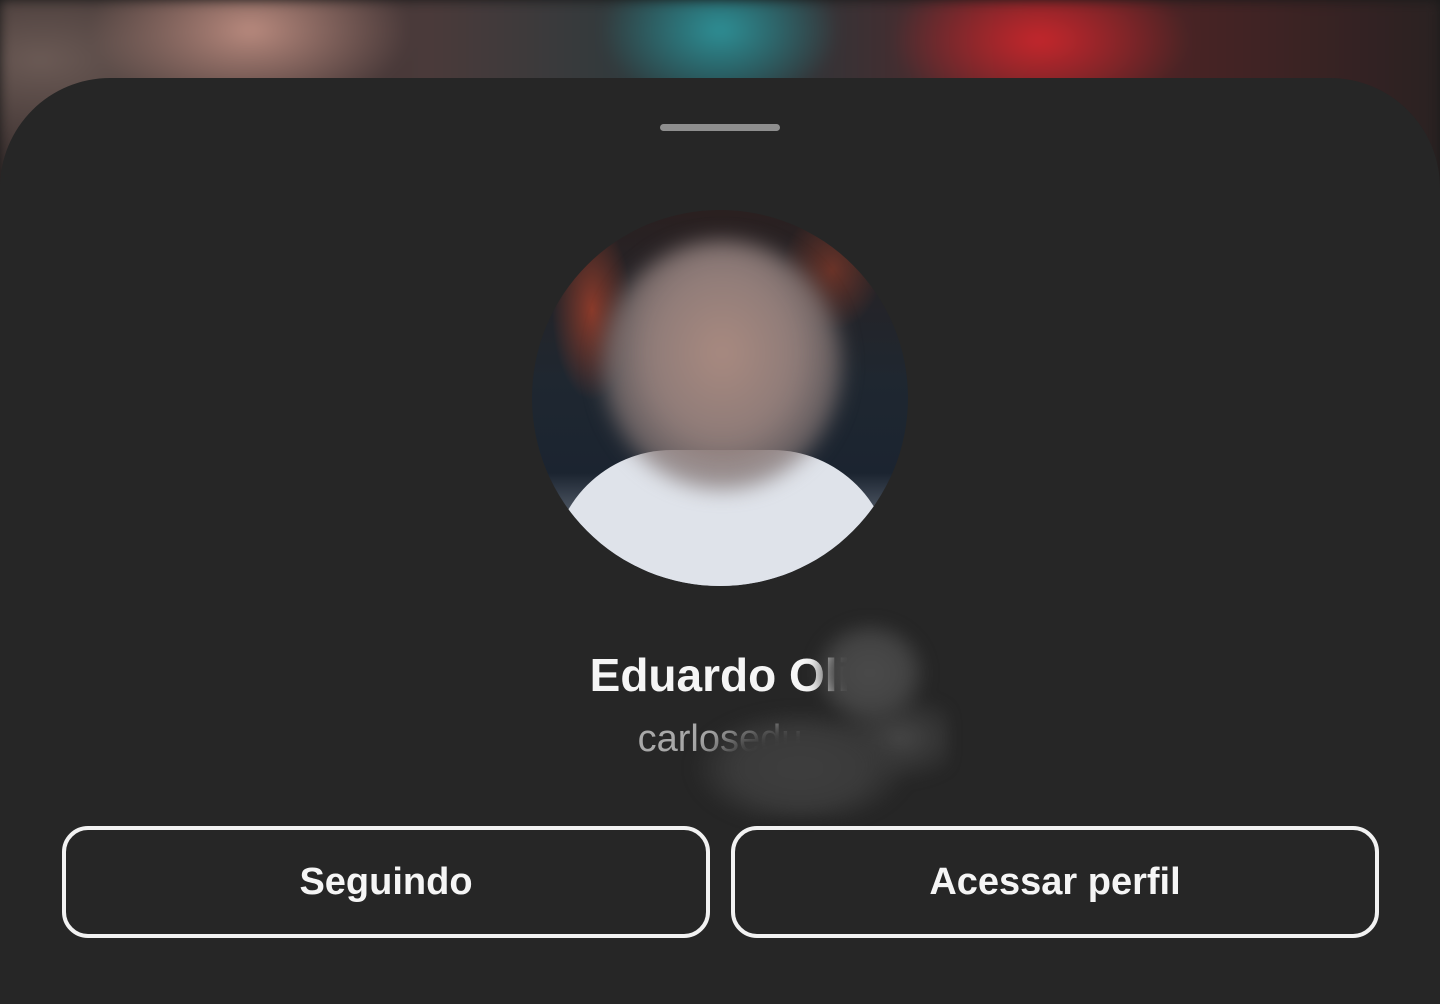  I want to click on avatar-face-blur, so click(722, 365).